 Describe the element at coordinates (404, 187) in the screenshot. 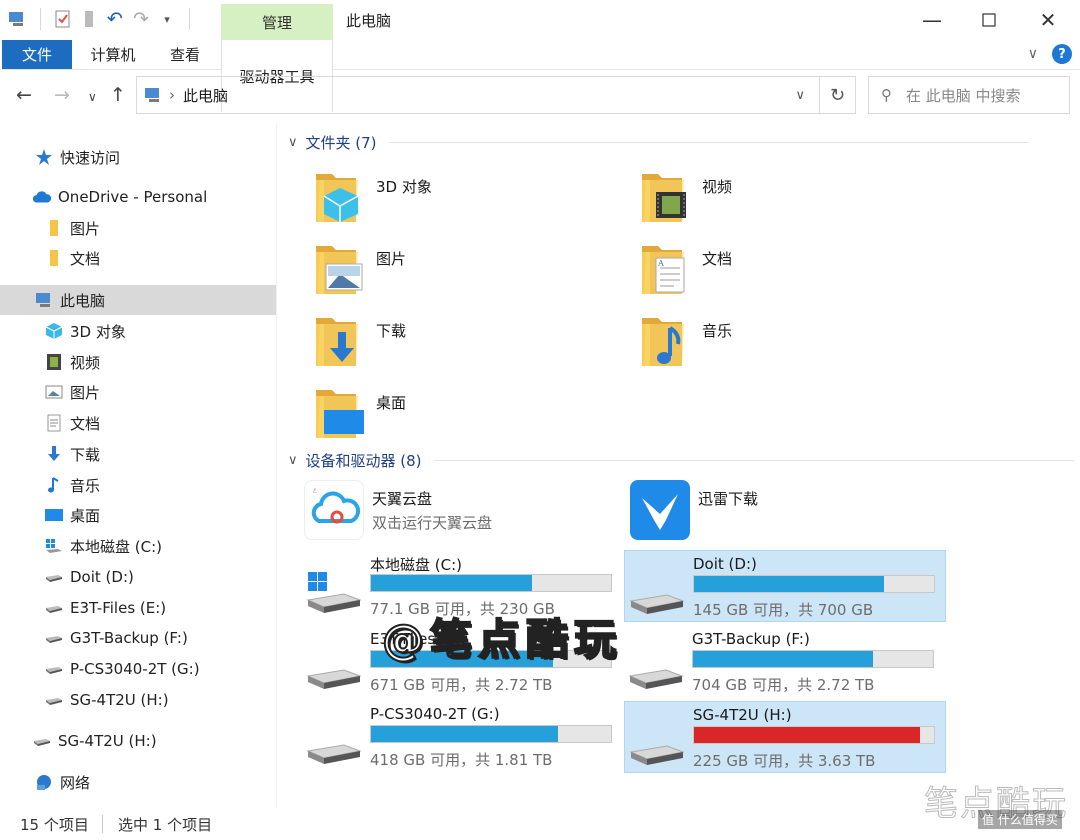

I see `folder-name: 3D 对象` at that location.